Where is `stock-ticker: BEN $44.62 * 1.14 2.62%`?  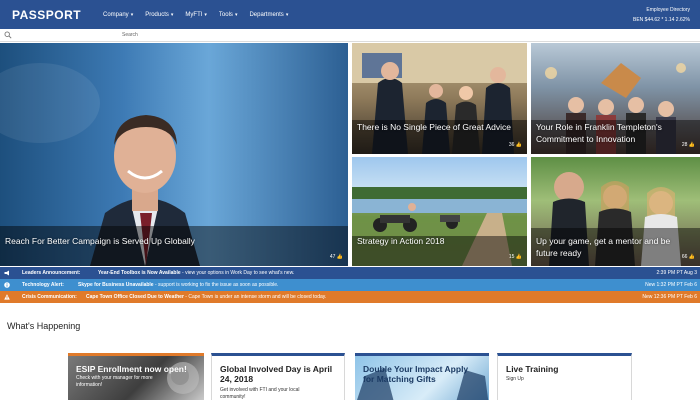 stock-ticker: BEN $44.62 * 1.14 2.62% is located at coordinates (661, 20).